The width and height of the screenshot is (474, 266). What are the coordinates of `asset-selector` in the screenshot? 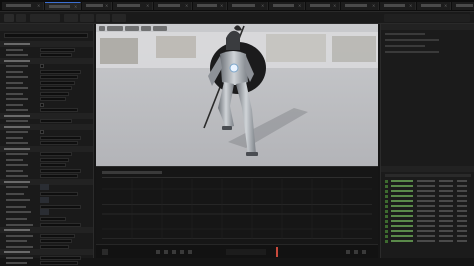 It's located at (45, 18).